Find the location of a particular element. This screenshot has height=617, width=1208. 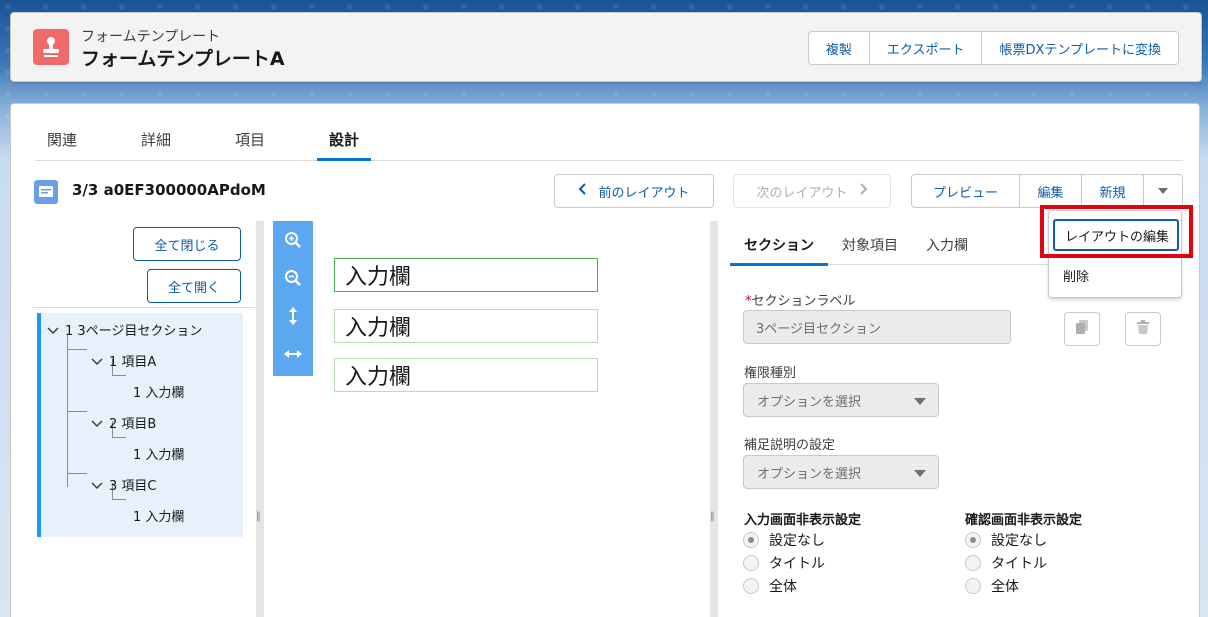

tree-node-item-c: 3 項目C is located at coordinates (123, 484).